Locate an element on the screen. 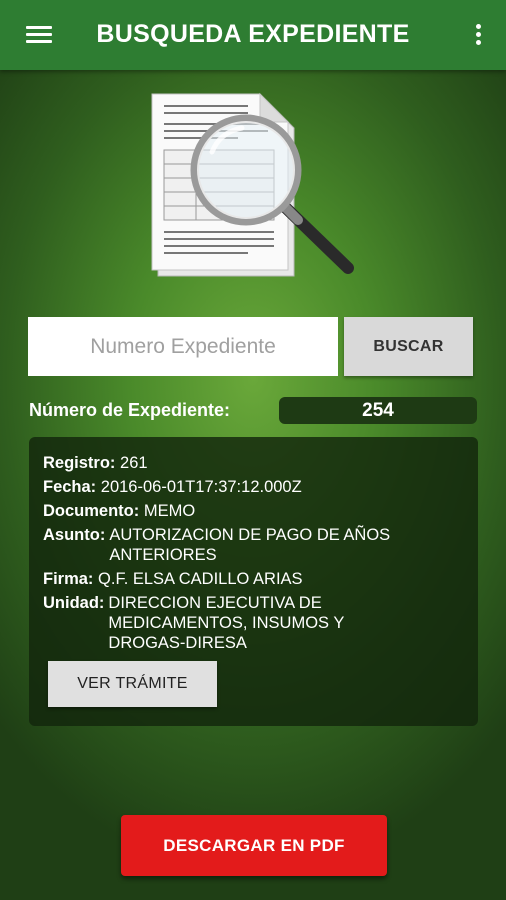 This screenshot has width=506, height=900. registro-value: 261 is located at coordinates (134, 463).